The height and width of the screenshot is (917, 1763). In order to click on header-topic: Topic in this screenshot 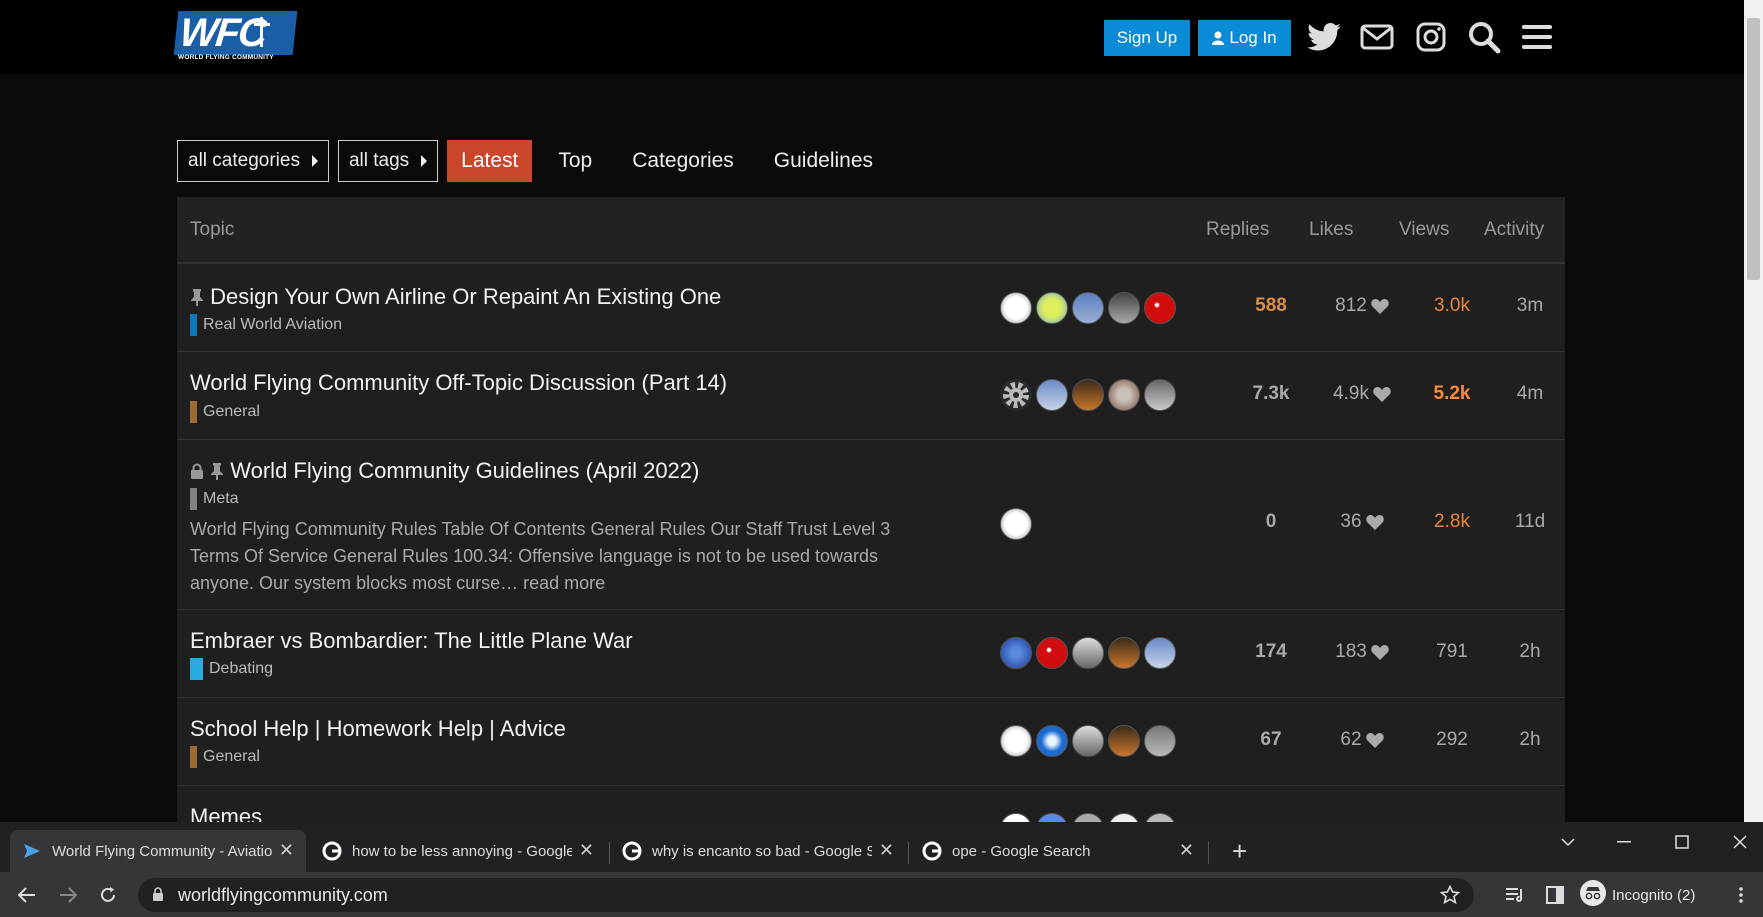, I will do `click(212, 230)`.